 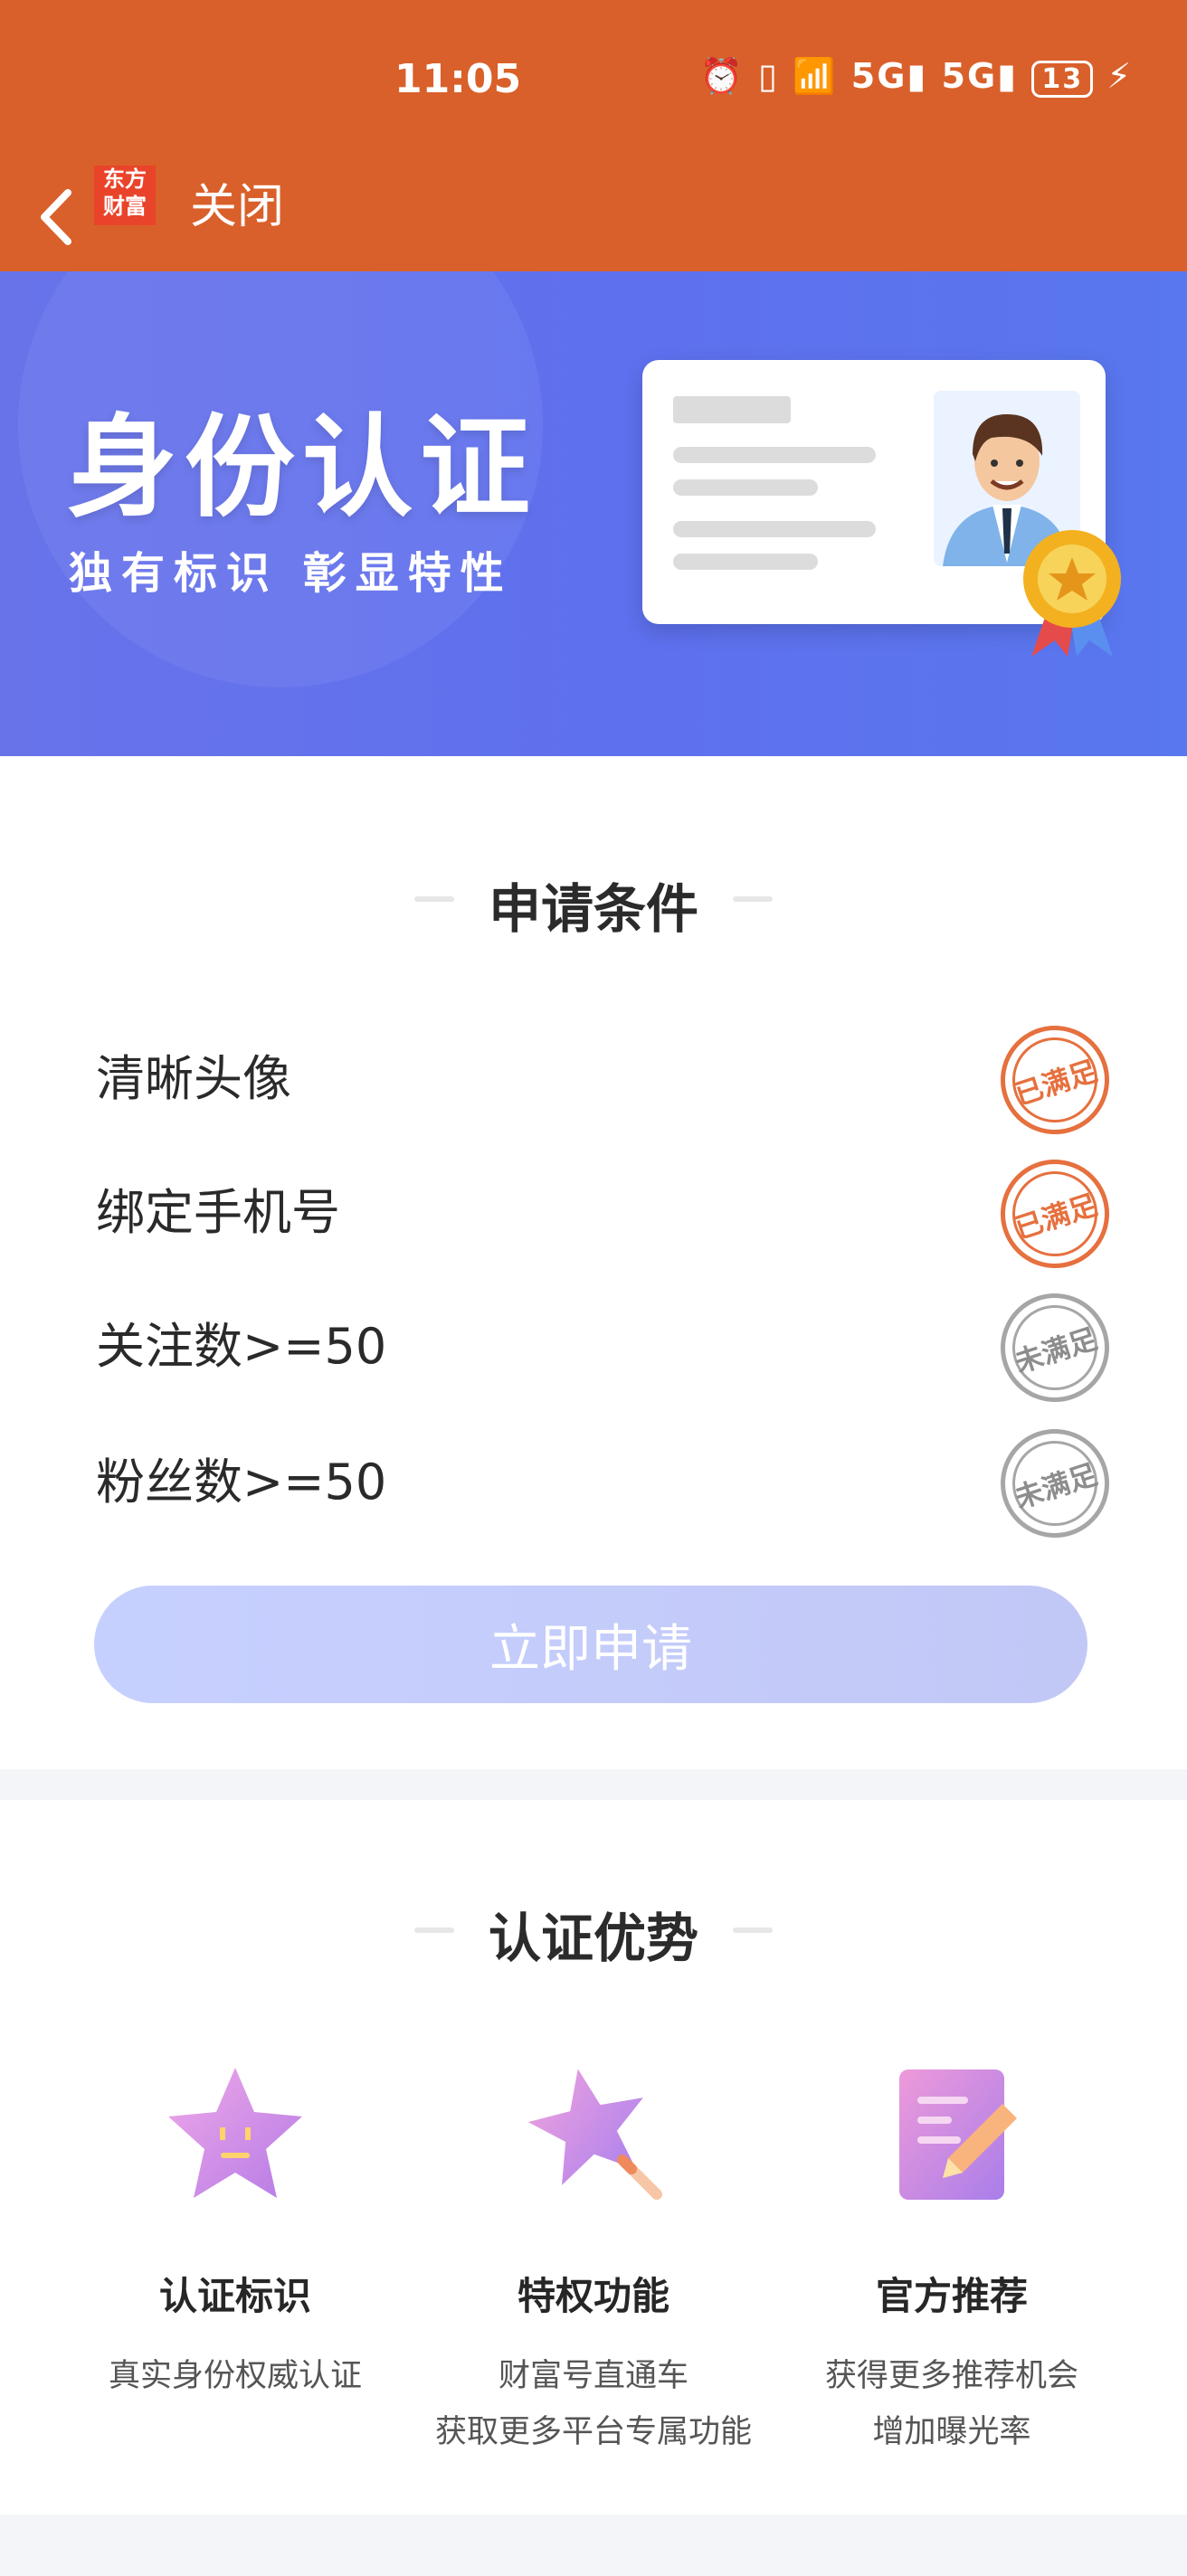 I want to click on vibrate-icon: ▯, so click(x=768, y=76).